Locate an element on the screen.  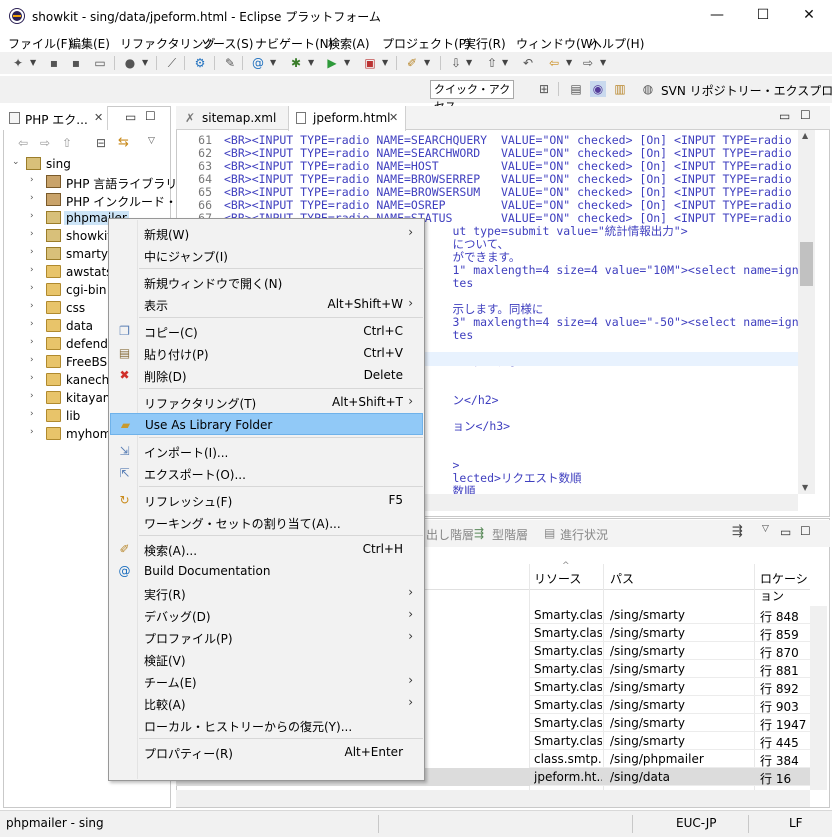
tab-progress: 進行状況 is located at coordinates (584, 534).